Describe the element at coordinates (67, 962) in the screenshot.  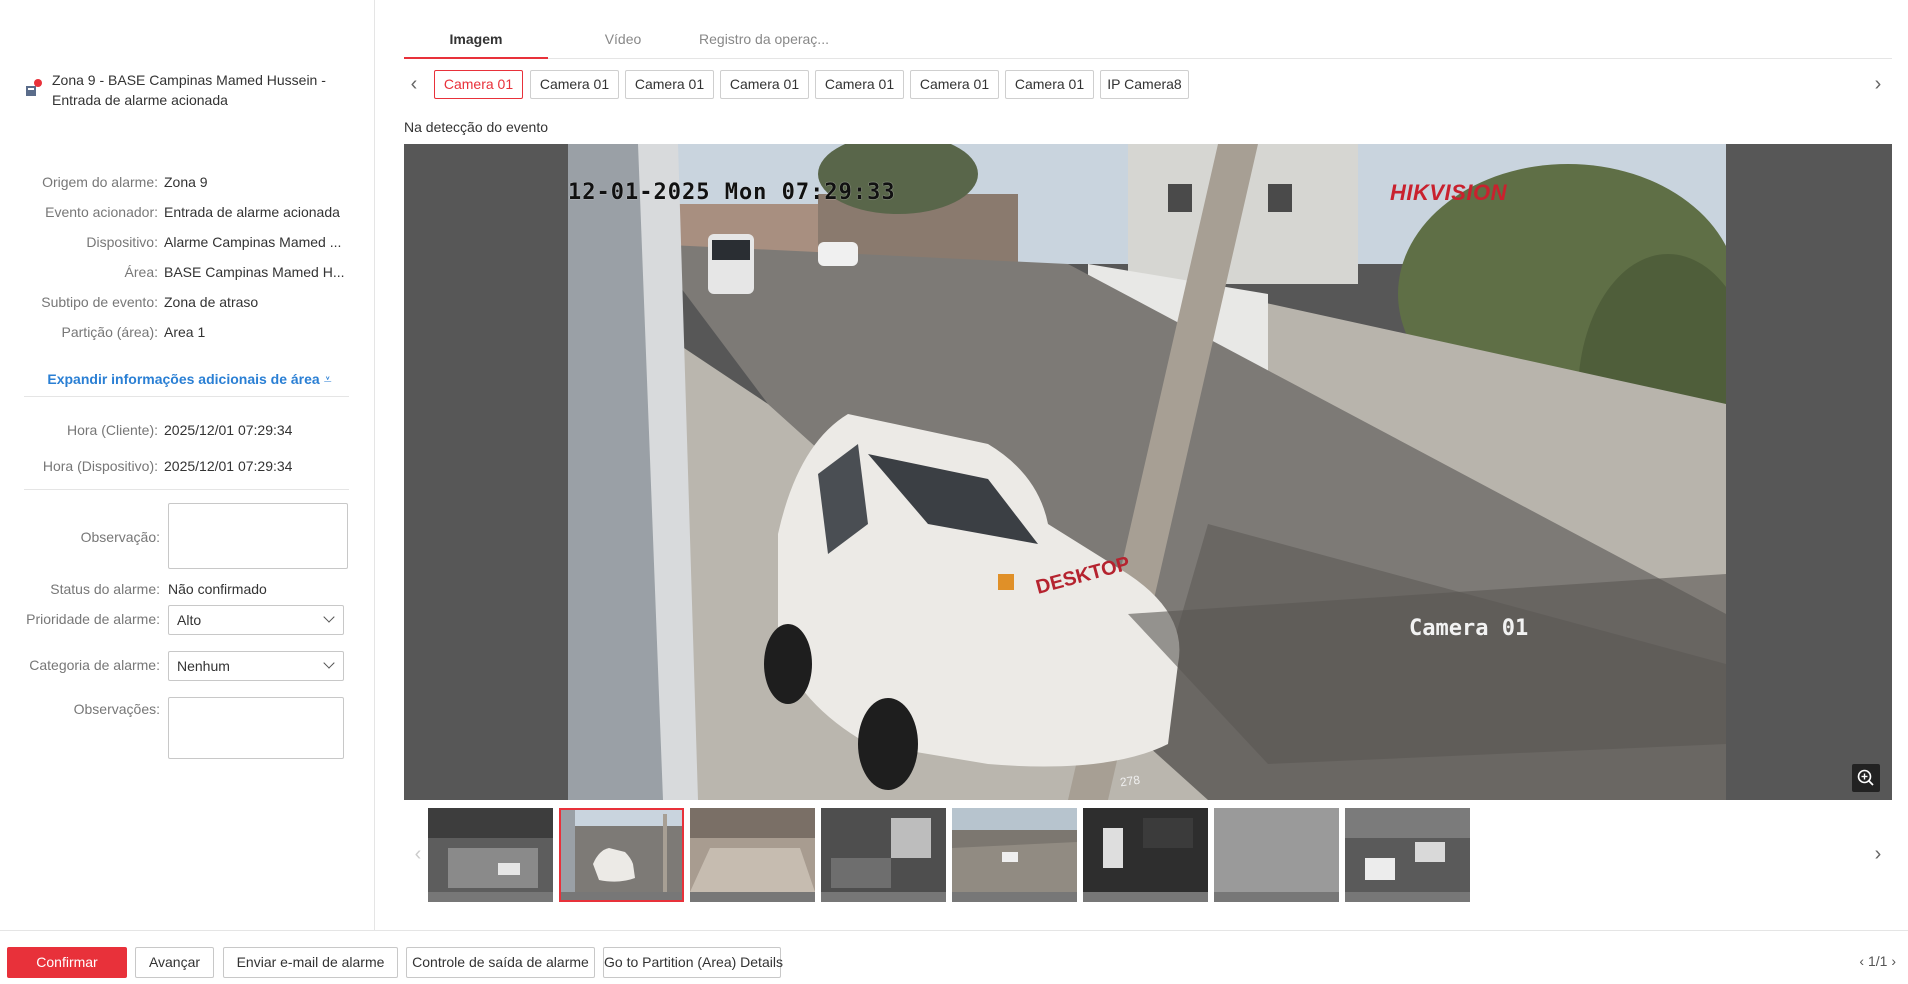
I see `confirm-button: Confirmar` at that location.